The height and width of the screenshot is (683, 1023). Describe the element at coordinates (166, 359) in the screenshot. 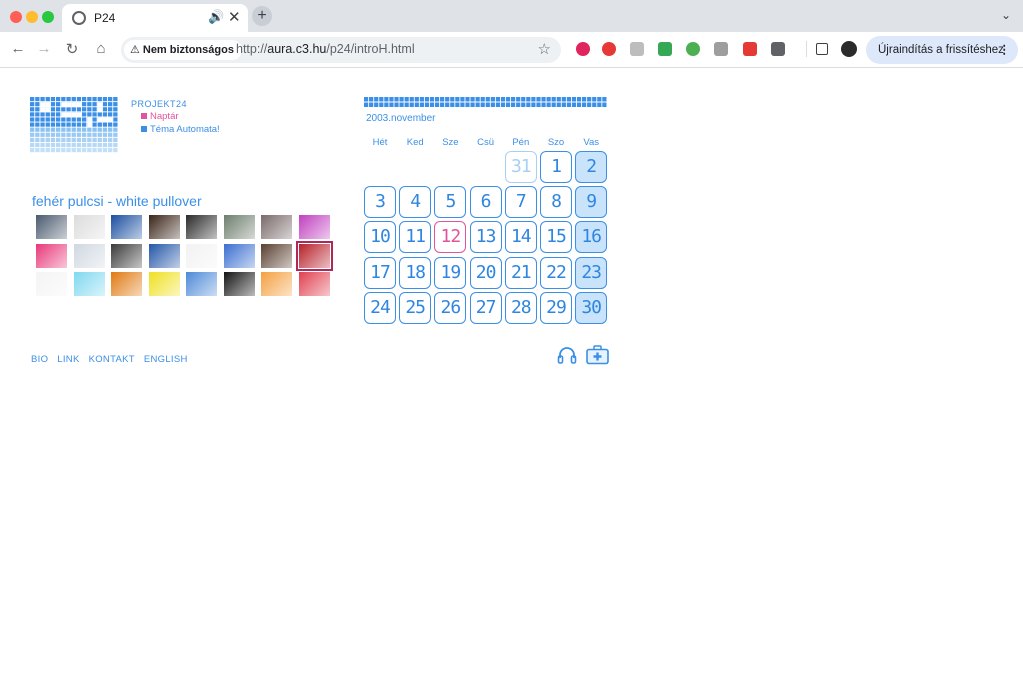

I see `footer-link-english: ENGLISH` at that location.